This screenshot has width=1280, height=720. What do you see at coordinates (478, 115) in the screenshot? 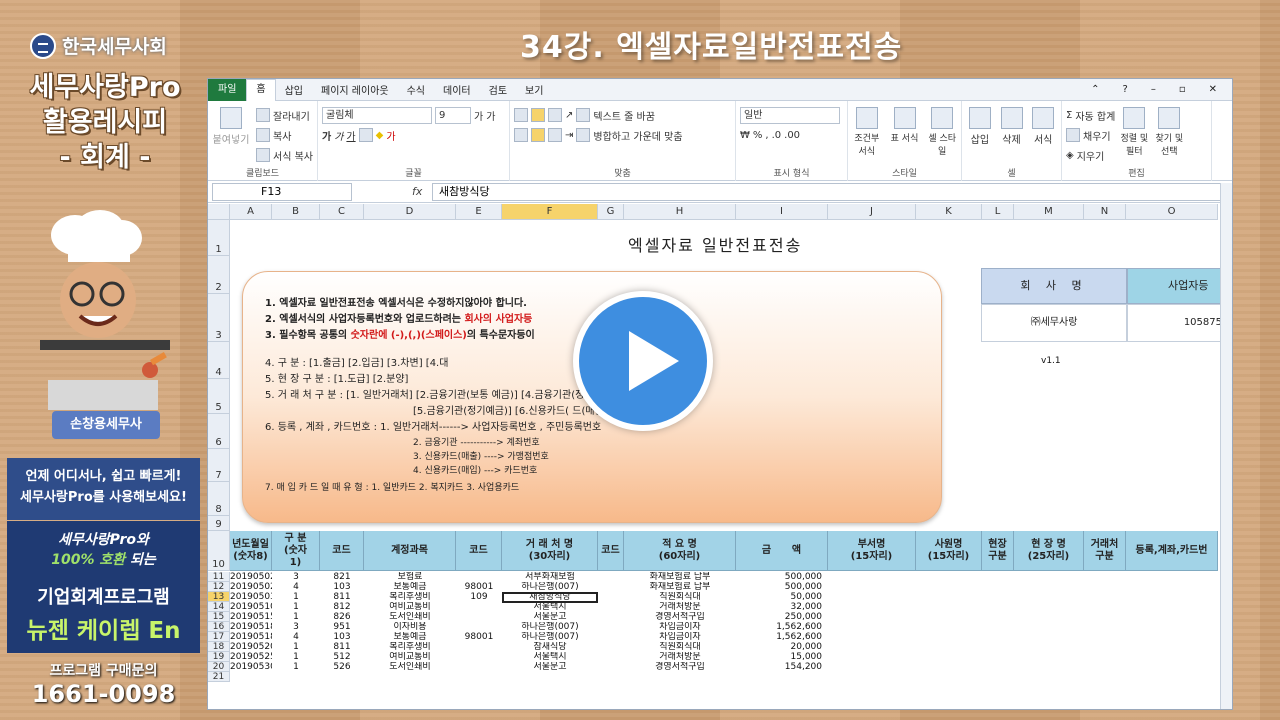
I see `grow-font-icon: 가` at bounding box center [478, 115].